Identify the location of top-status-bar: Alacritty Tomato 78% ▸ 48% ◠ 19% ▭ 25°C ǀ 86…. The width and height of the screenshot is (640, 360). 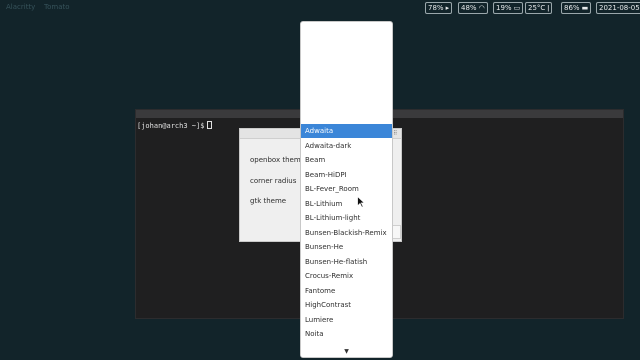
(320, 8).